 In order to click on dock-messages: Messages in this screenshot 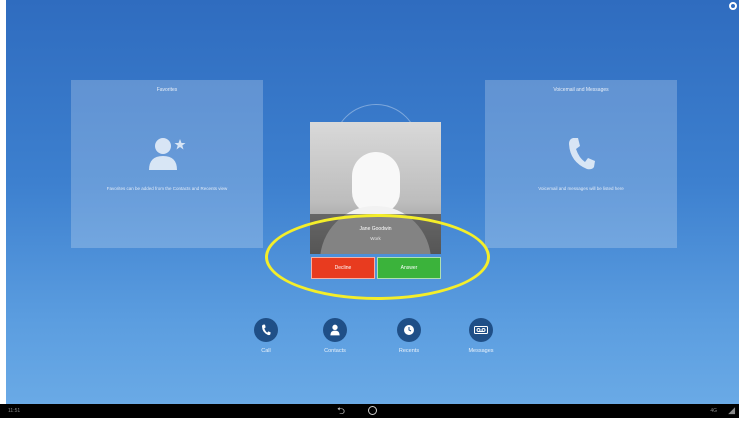, I will do `click(481, 336)`.